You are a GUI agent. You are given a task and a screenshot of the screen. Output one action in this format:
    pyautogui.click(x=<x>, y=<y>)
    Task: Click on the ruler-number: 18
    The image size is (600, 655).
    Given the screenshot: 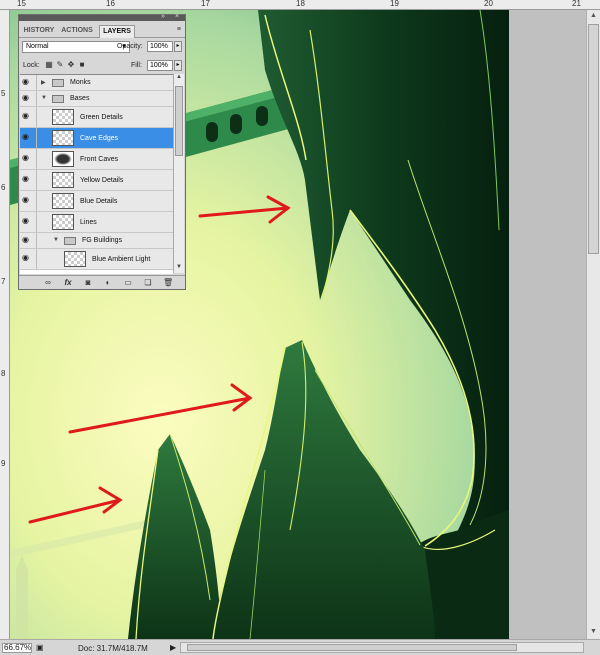 What is the action you would take?
    pyautogui.click(x=300, y=4)
    